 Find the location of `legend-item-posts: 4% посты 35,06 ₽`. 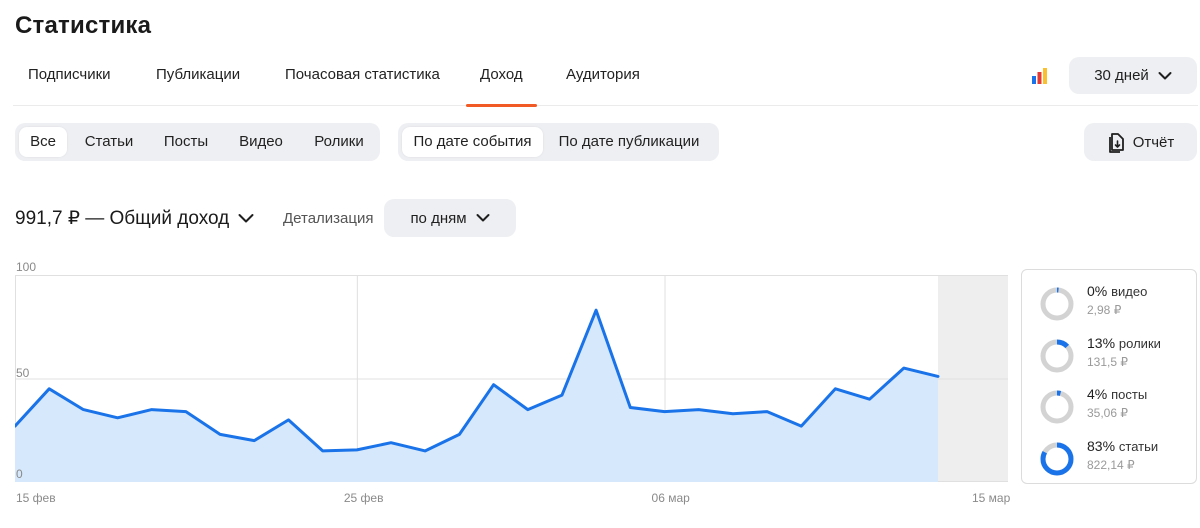

legend-item-posts: 4% посты 35,06 ₽ is located at coordinates (1115, 406).